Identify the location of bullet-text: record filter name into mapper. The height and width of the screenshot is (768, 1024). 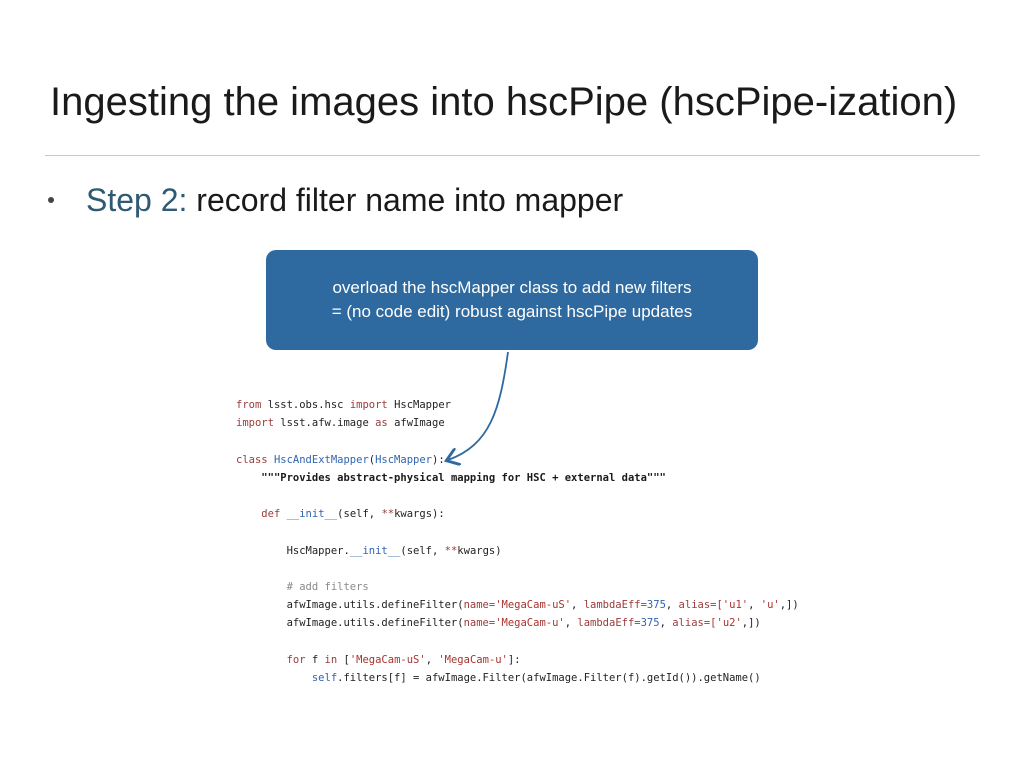
(405, 200).